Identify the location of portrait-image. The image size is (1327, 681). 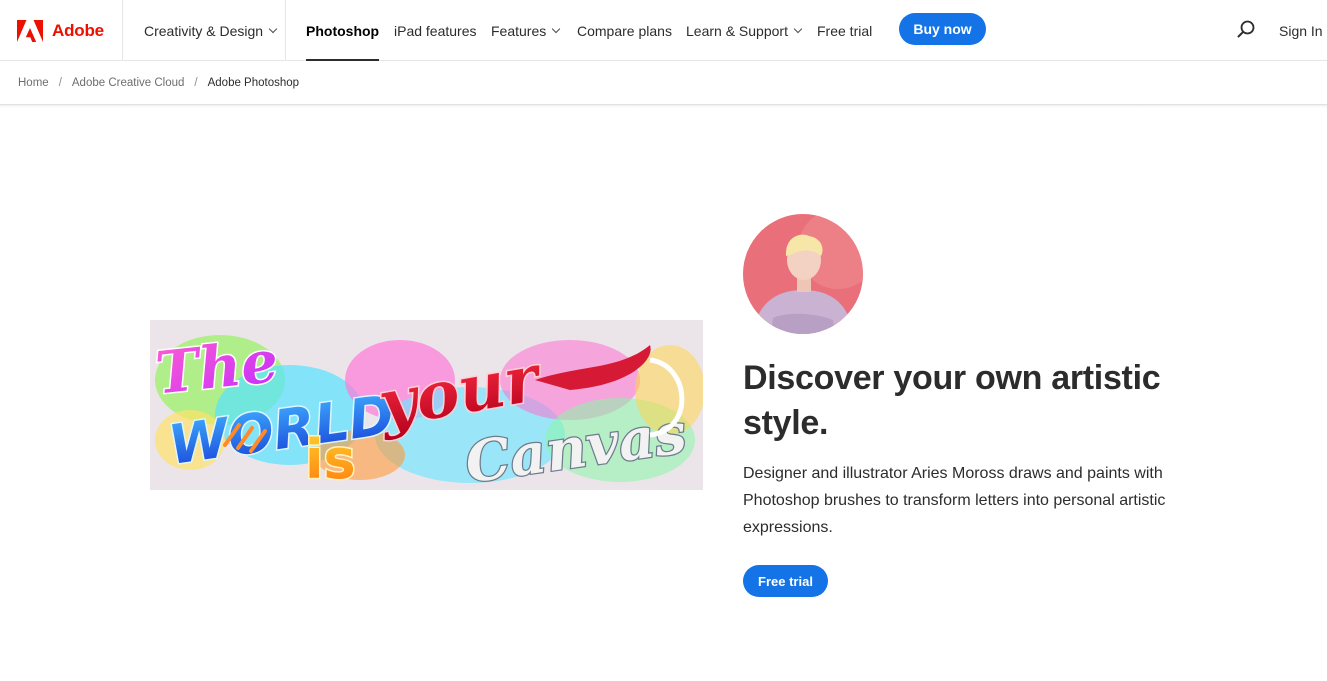
(803, 274).